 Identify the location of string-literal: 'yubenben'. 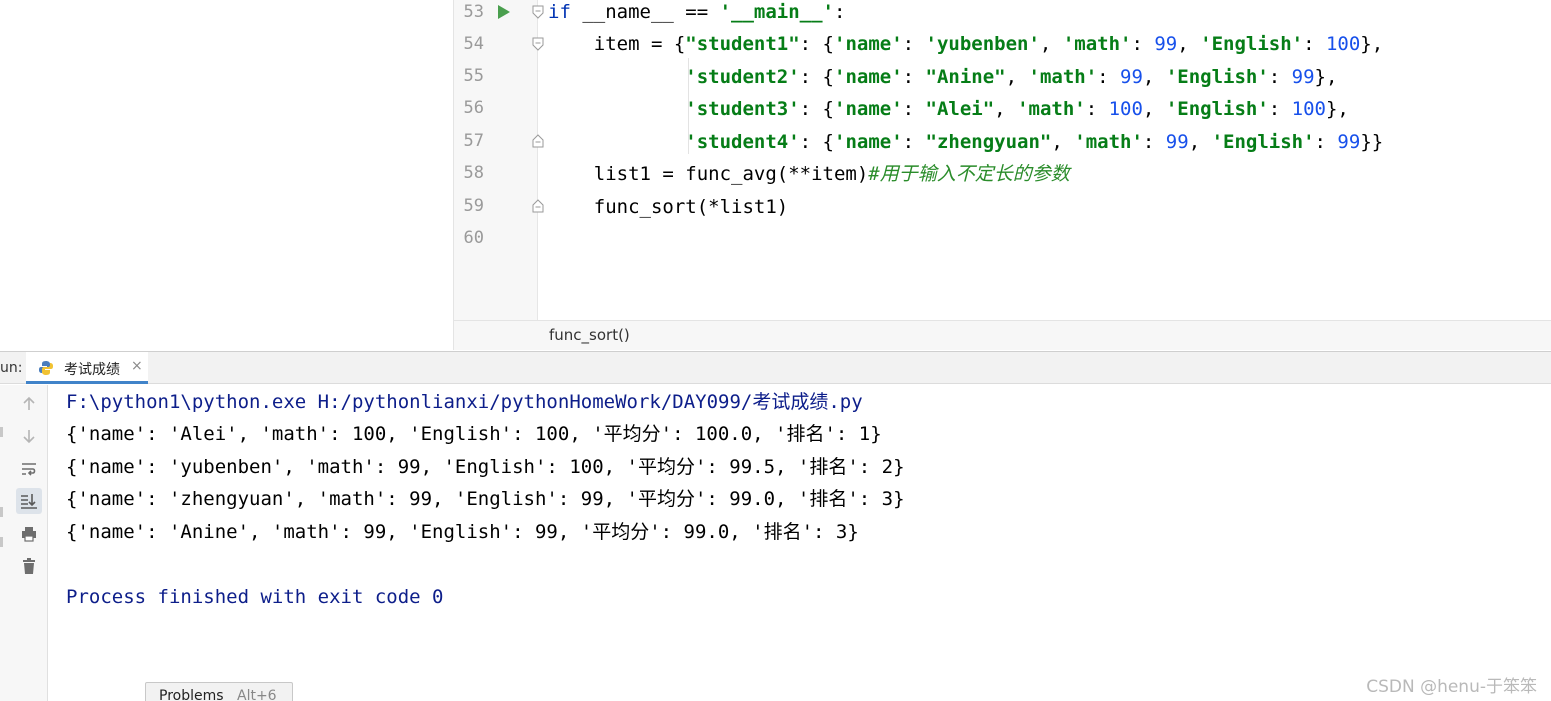
(982, 44).